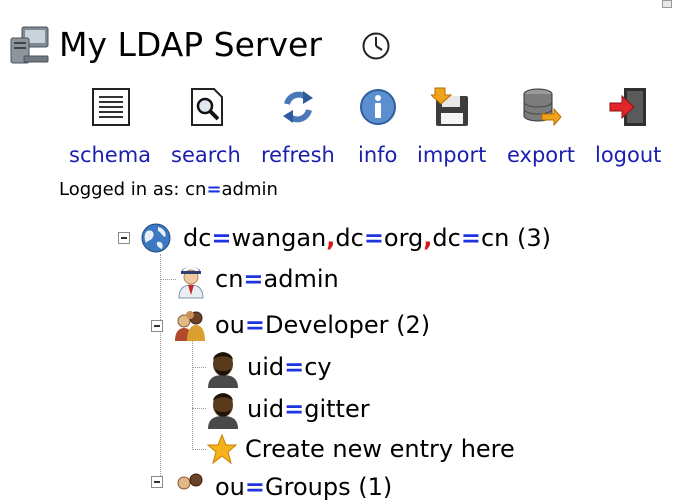 The height and width of the screenshot is (504, 674). Describe the element at coordinates (298, 155) in the screenshot. I see `toolbar-refresh-link: refresh` at that location.